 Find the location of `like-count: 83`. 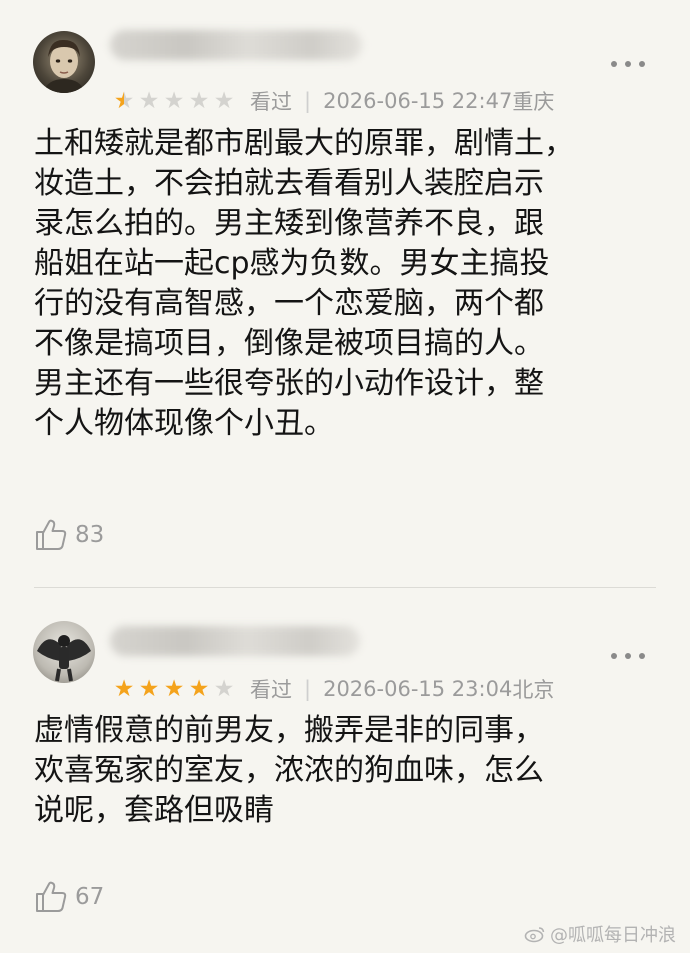

like-count: 83 is located at coordinates (90, 535).